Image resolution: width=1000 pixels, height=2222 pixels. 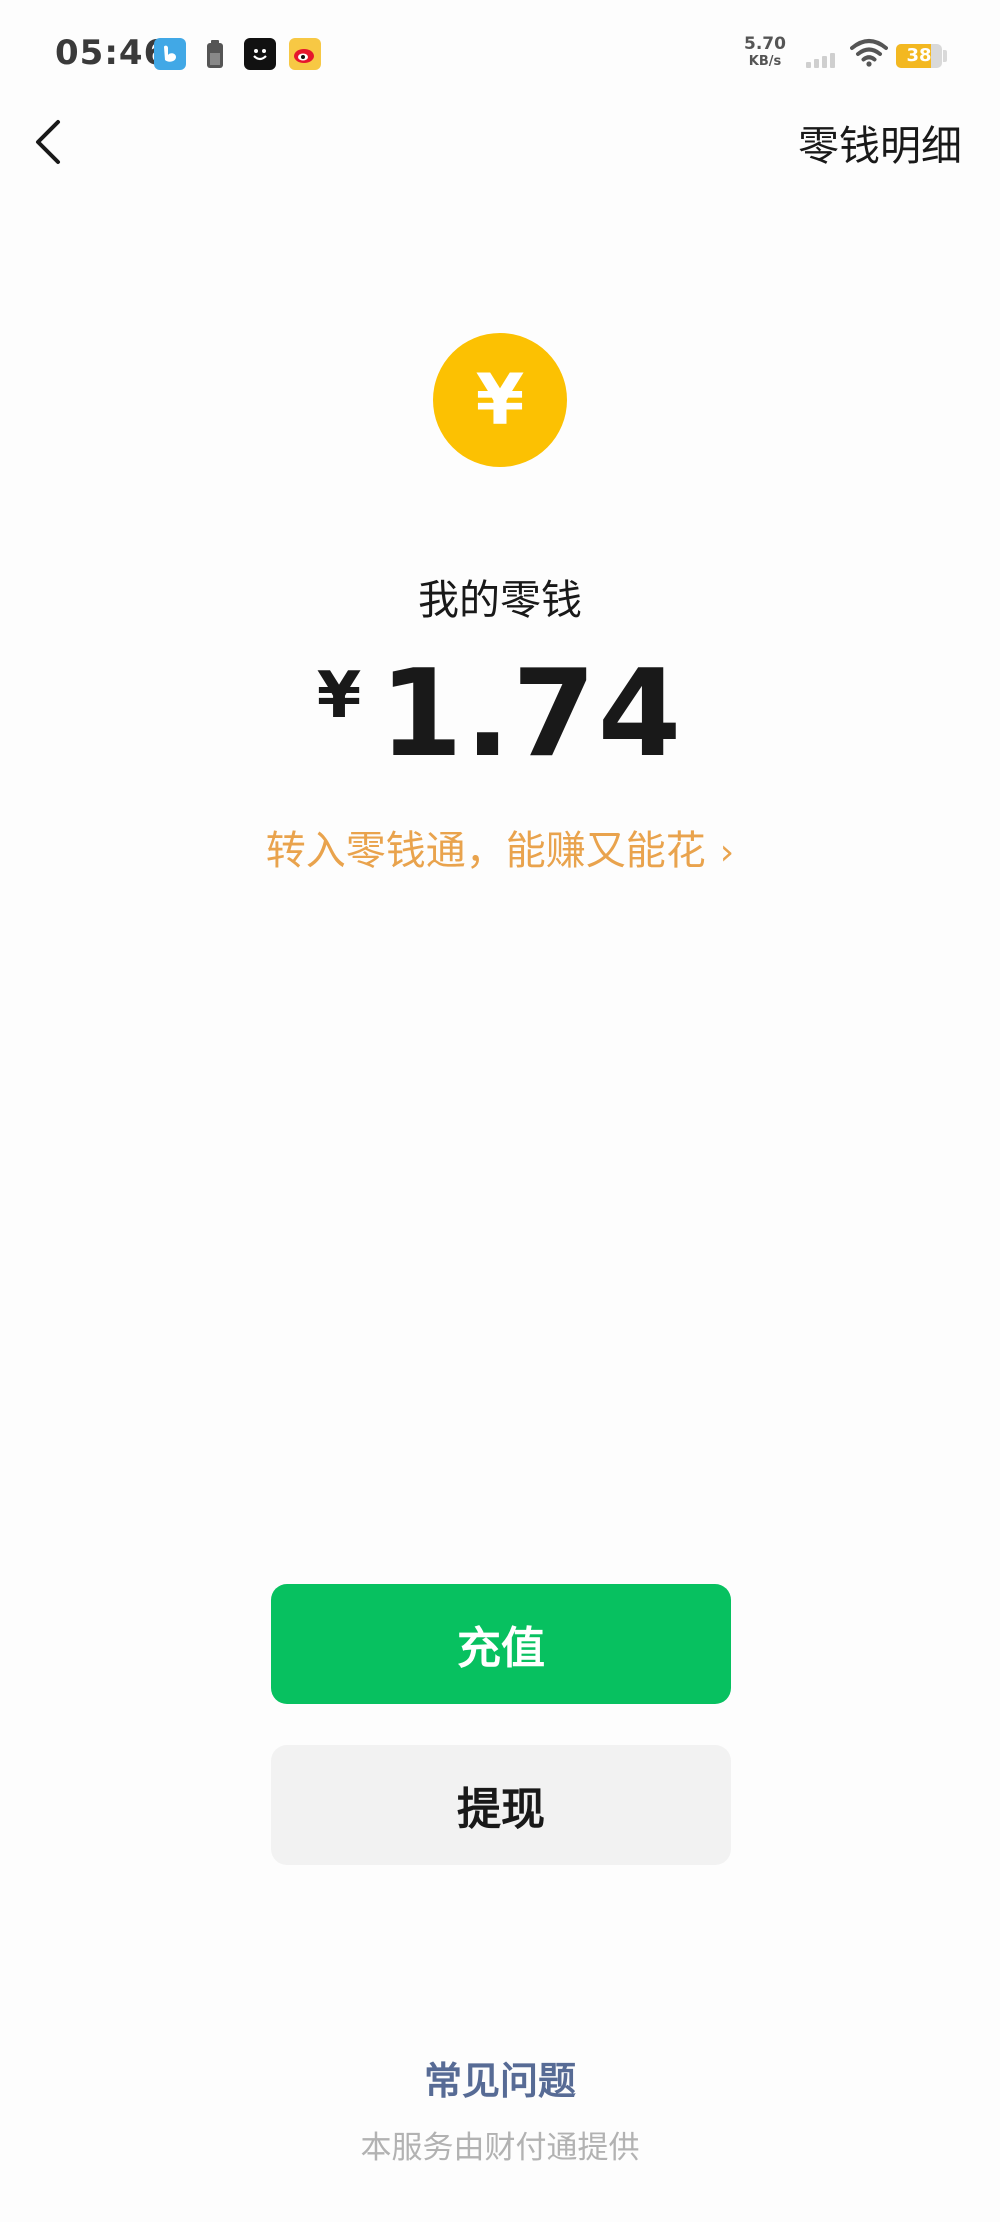 I want to click on battery-saver-icon, so click(x=215, y=54).